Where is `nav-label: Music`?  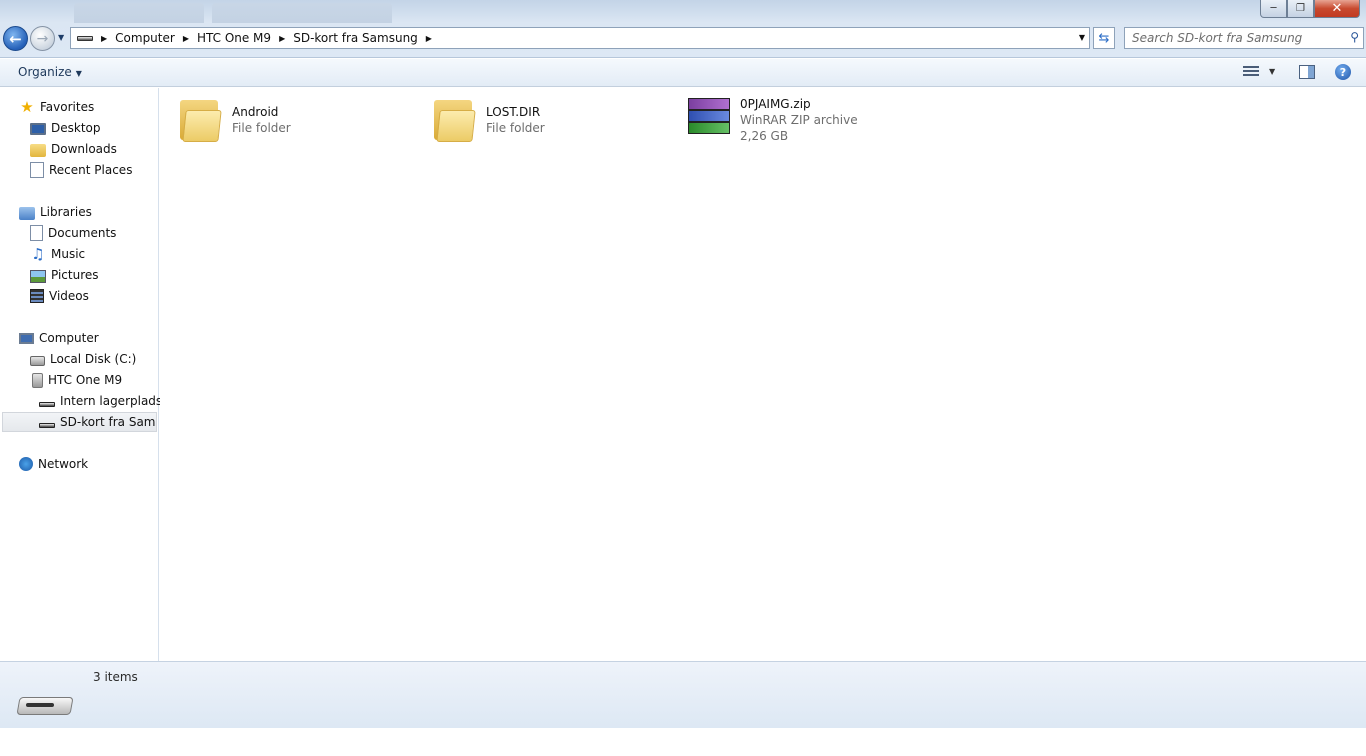
nav-label: Music is located at coordinates (68, 254).